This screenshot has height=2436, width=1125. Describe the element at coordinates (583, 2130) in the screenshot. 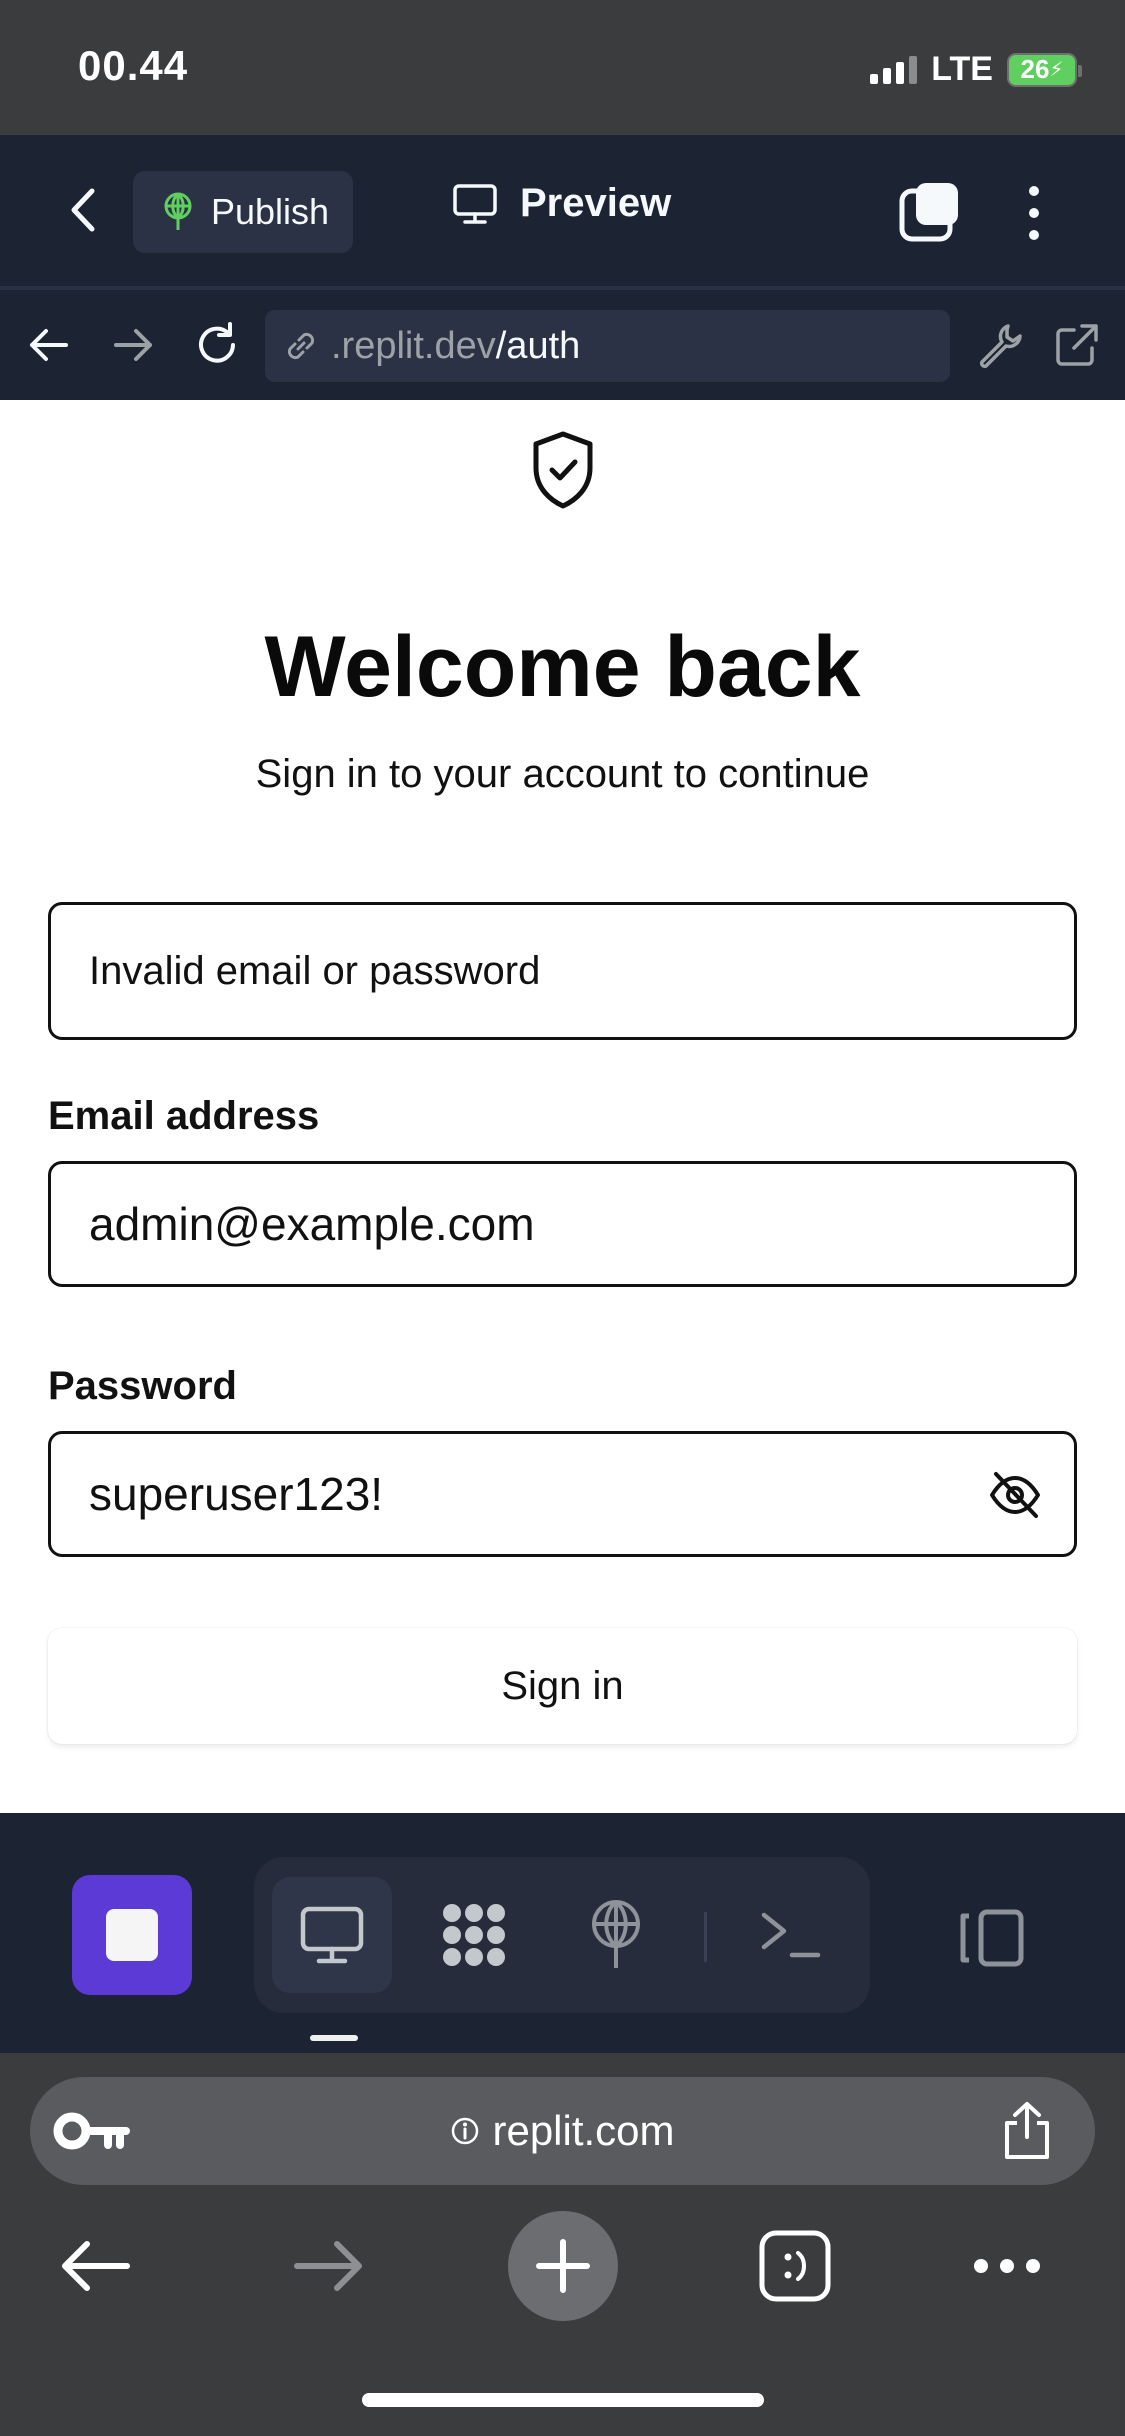

I see `safari-url-text: replit.com` at that location.